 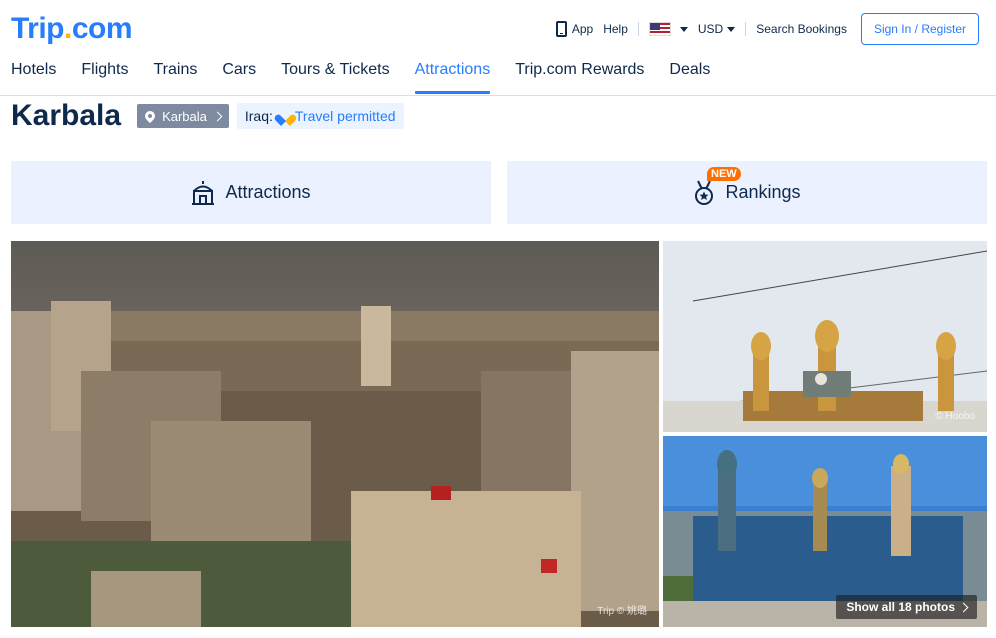 I want to click on nav-item-flights: Flights, so click(x=104, y=76).